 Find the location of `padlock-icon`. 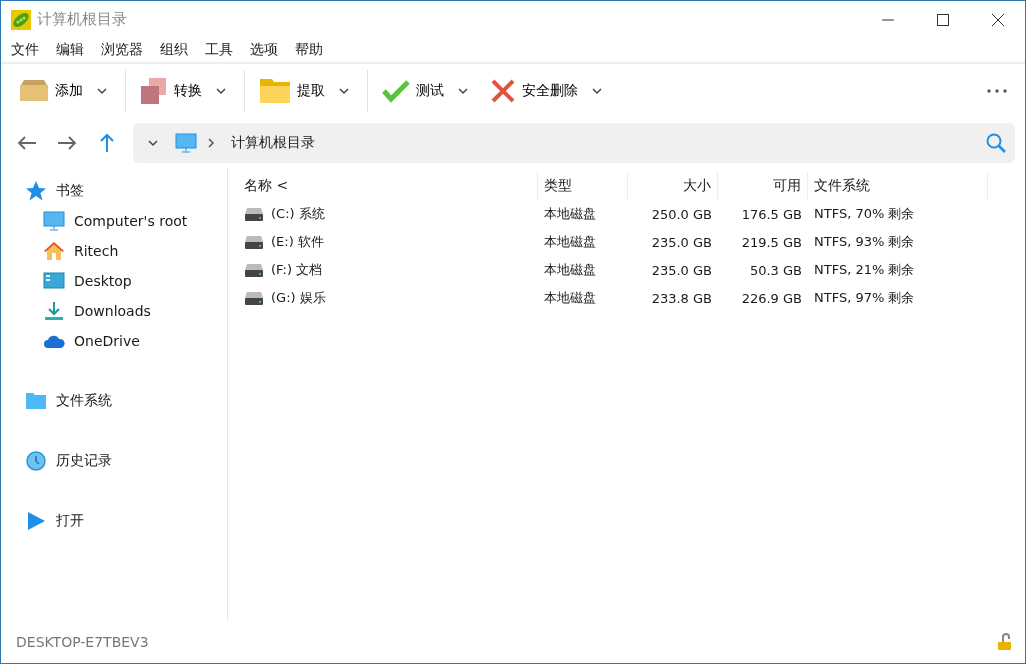

padlock-icon is located at coordinates (1005, 642).